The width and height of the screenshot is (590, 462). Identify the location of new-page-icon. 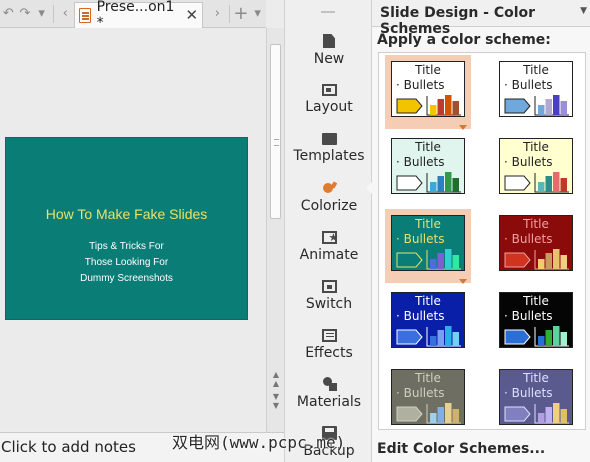
(329, 41).